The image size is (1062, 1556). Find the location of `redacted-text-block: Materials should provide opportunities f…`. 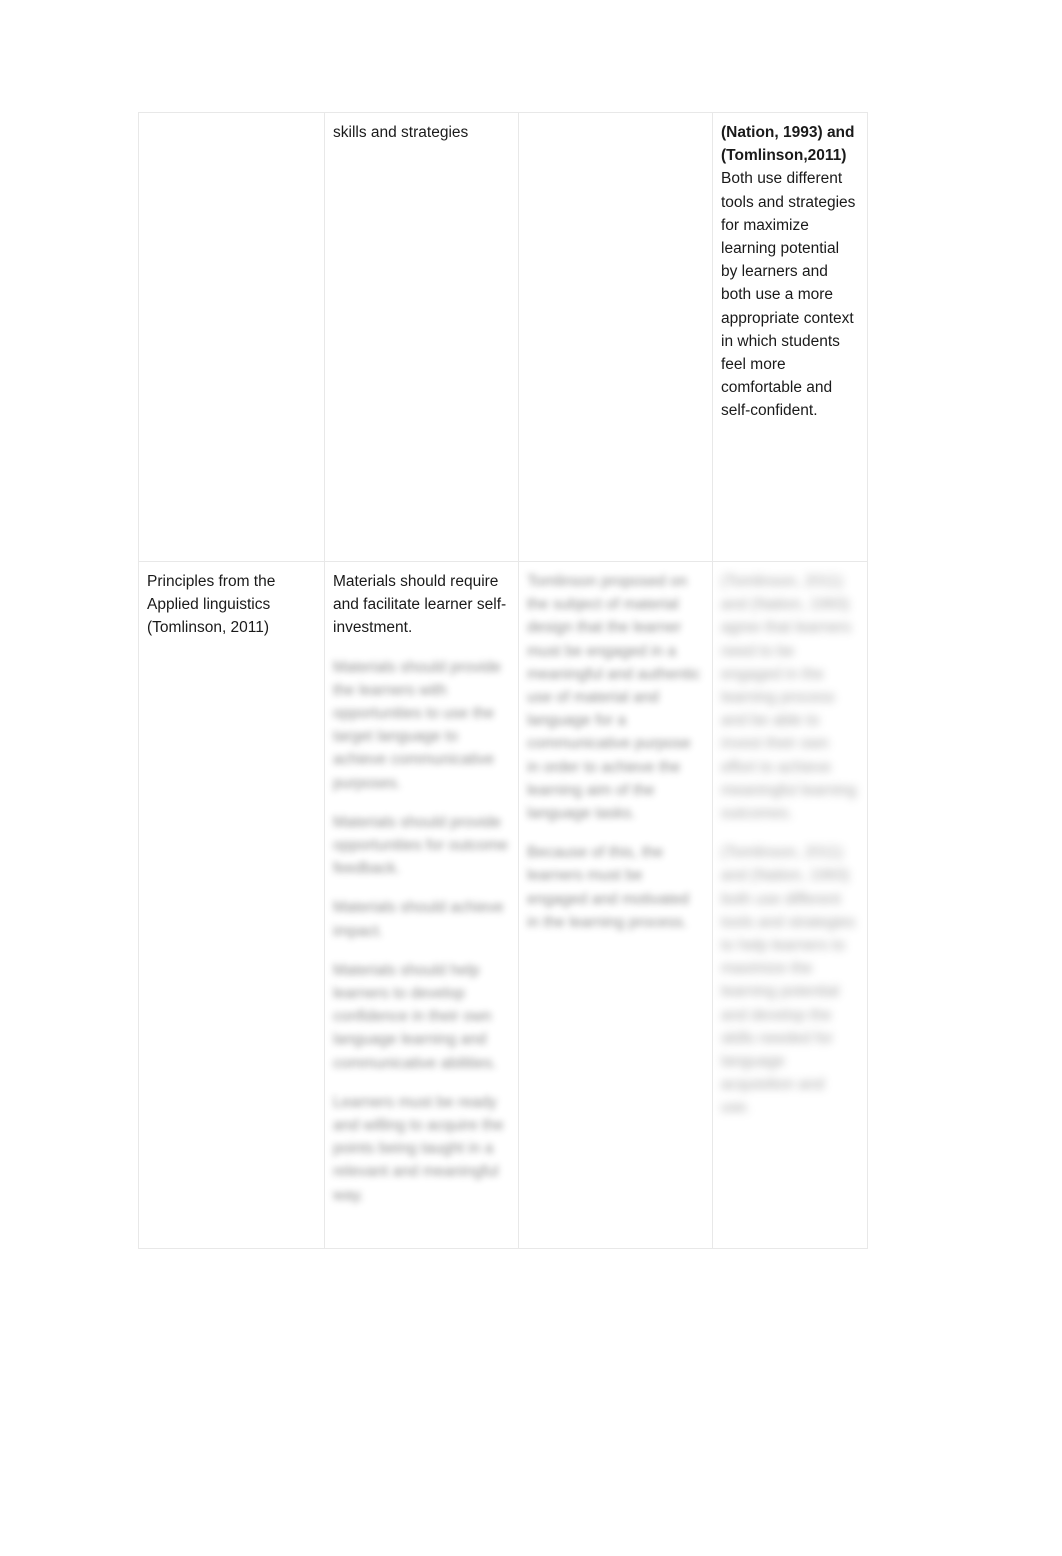

redacted-text-block: Materials should provide opportunities f… is located at coordinates (420, 845).